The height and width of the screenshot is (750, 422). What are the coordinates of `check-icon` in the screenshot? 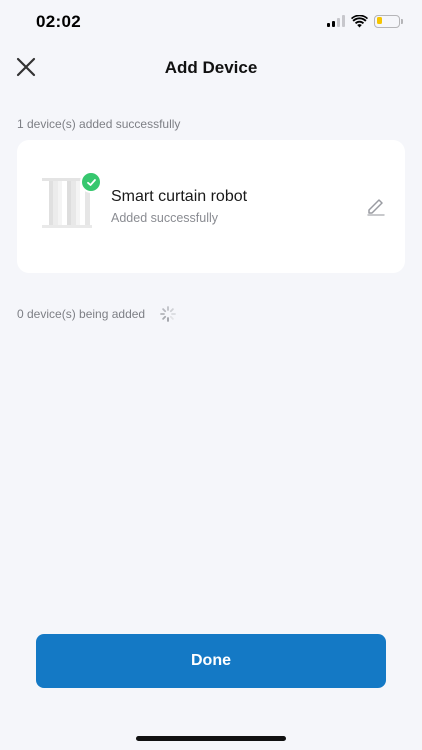 It's located at (91, 182).